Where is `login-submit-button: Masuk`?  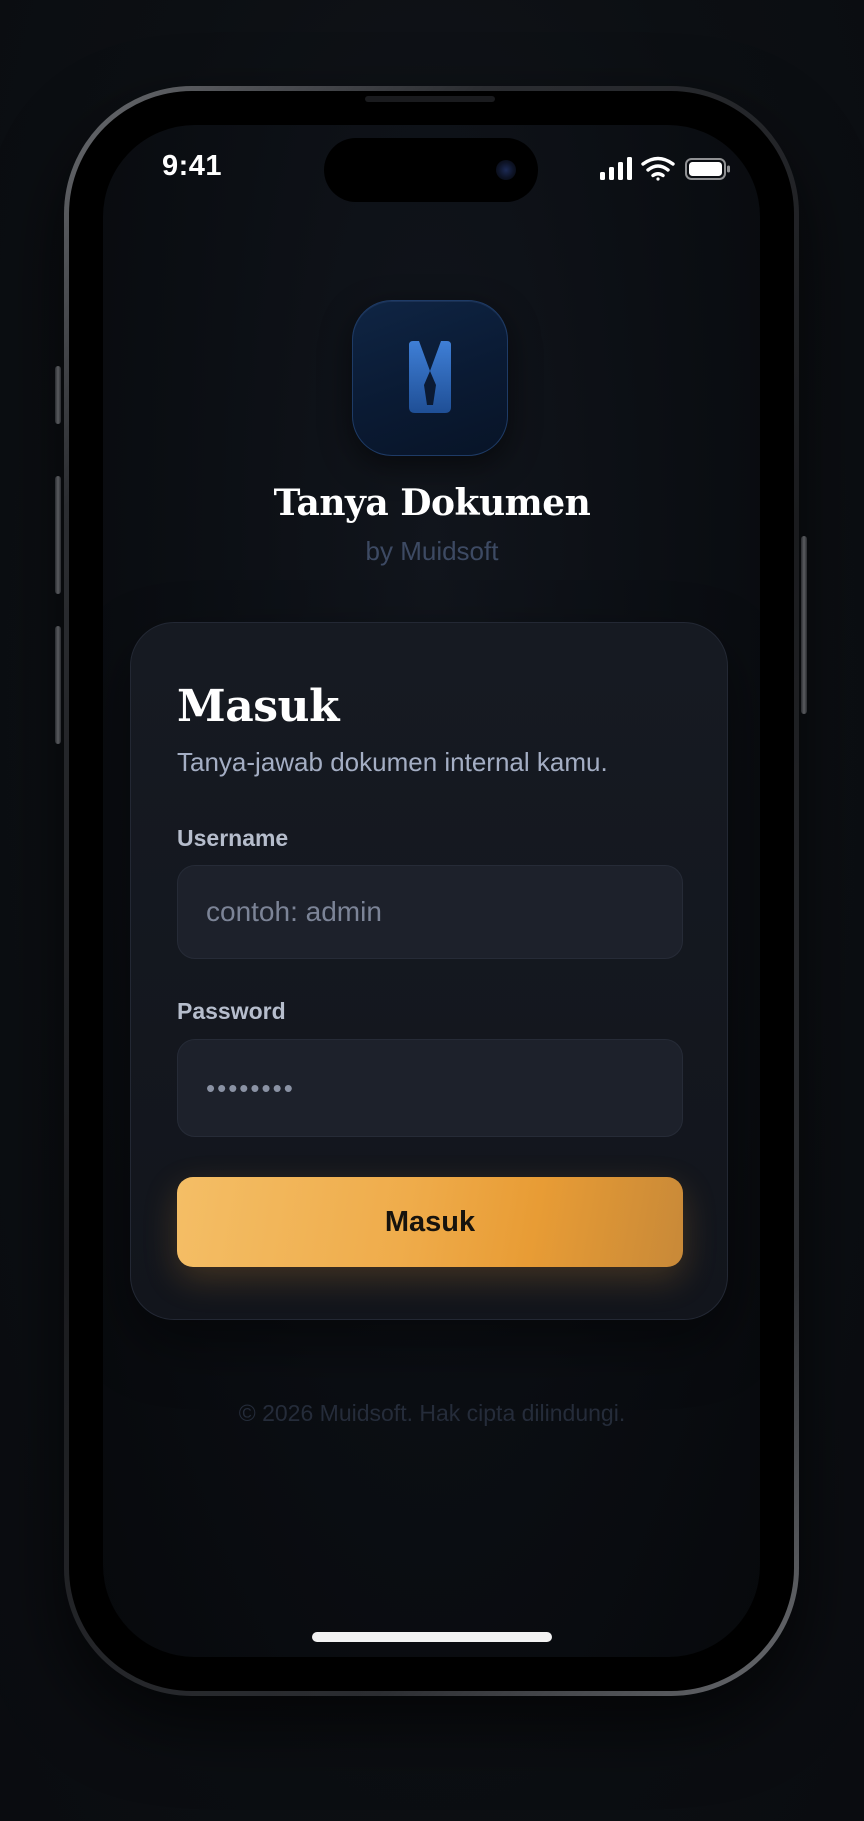
login-submit-button: Masuk is located at coordinates (430, 1222).